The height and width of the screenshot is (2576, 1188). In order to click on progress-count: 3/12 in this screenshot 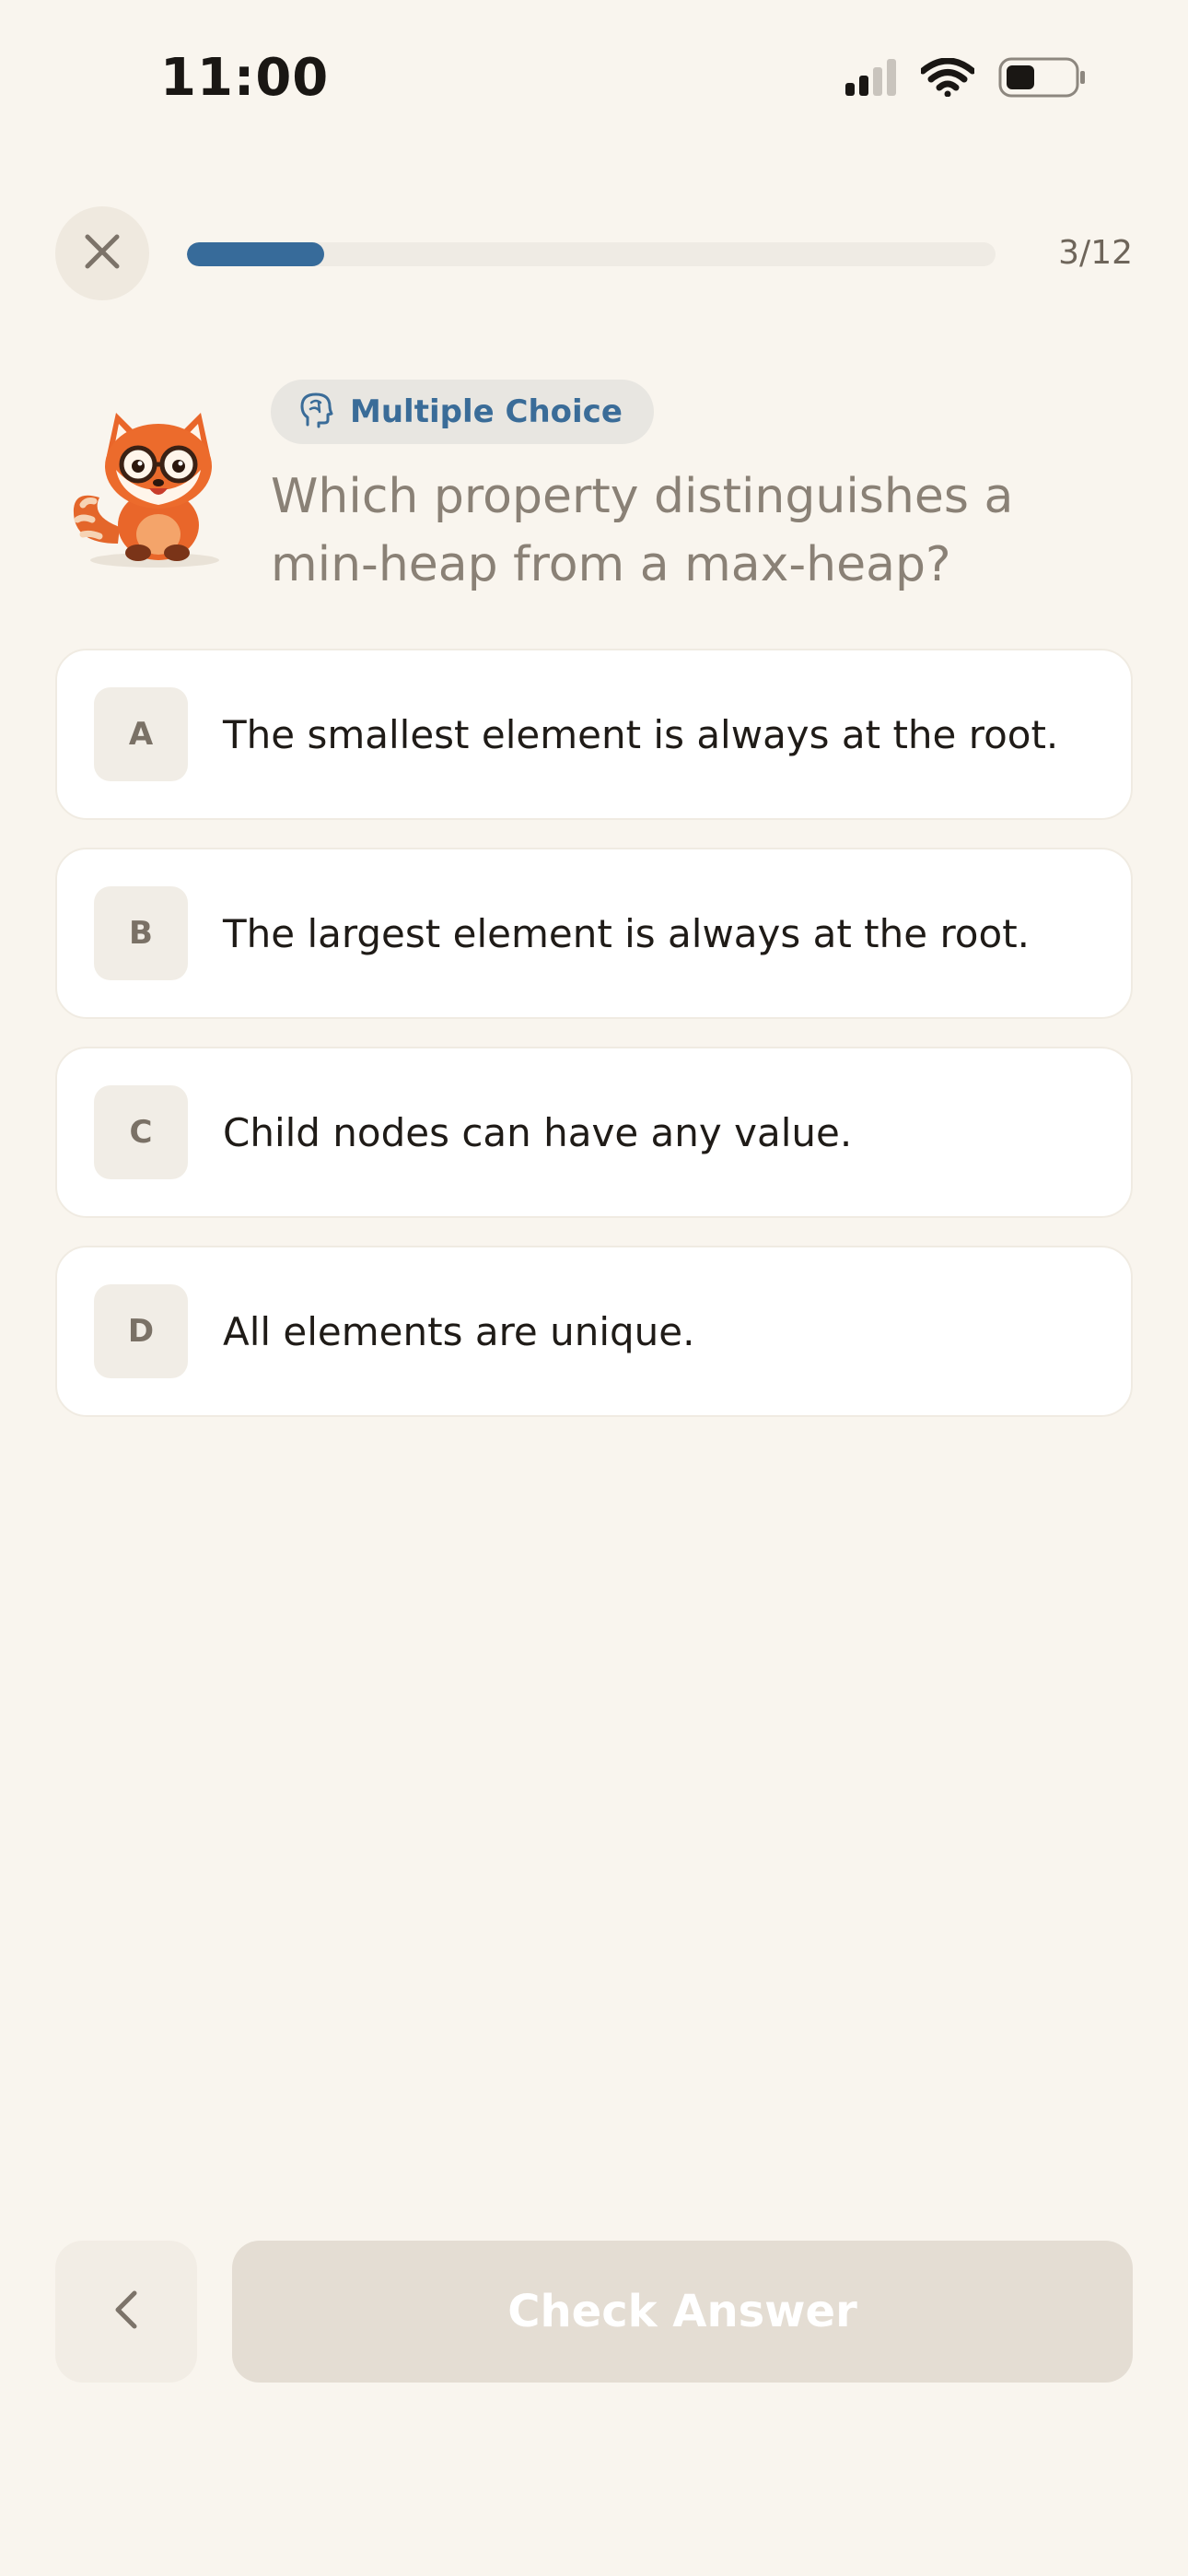, I will do `click(1095, 253)`.